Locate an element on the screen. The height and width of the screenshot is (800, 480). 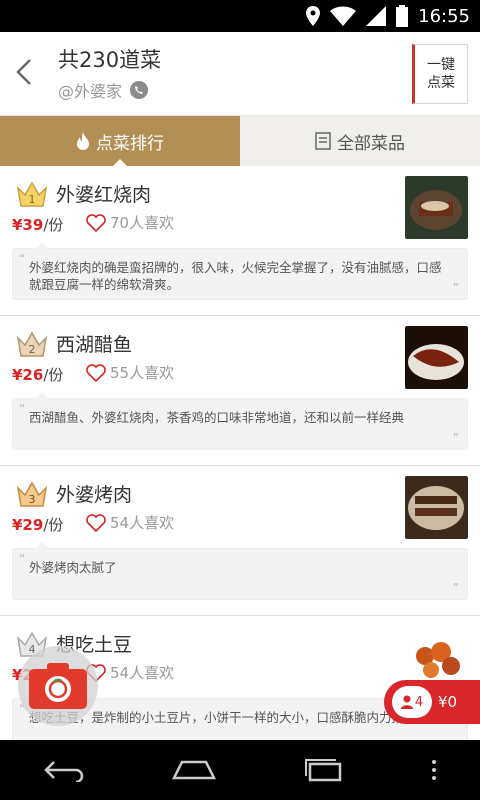
restaurant-name: @外婆家 is located at coordinates (90, 91).